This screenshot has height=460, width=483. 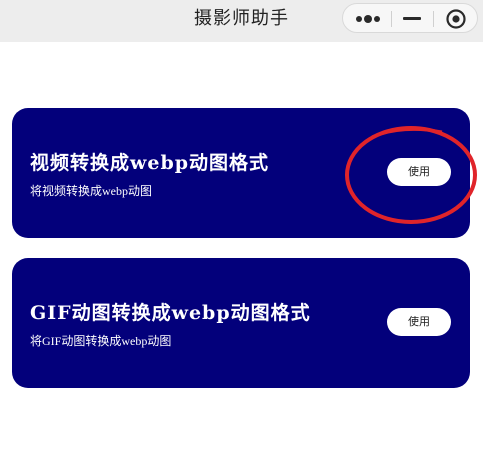 I want to click on minimize-icon, so click(x=412, y=18).